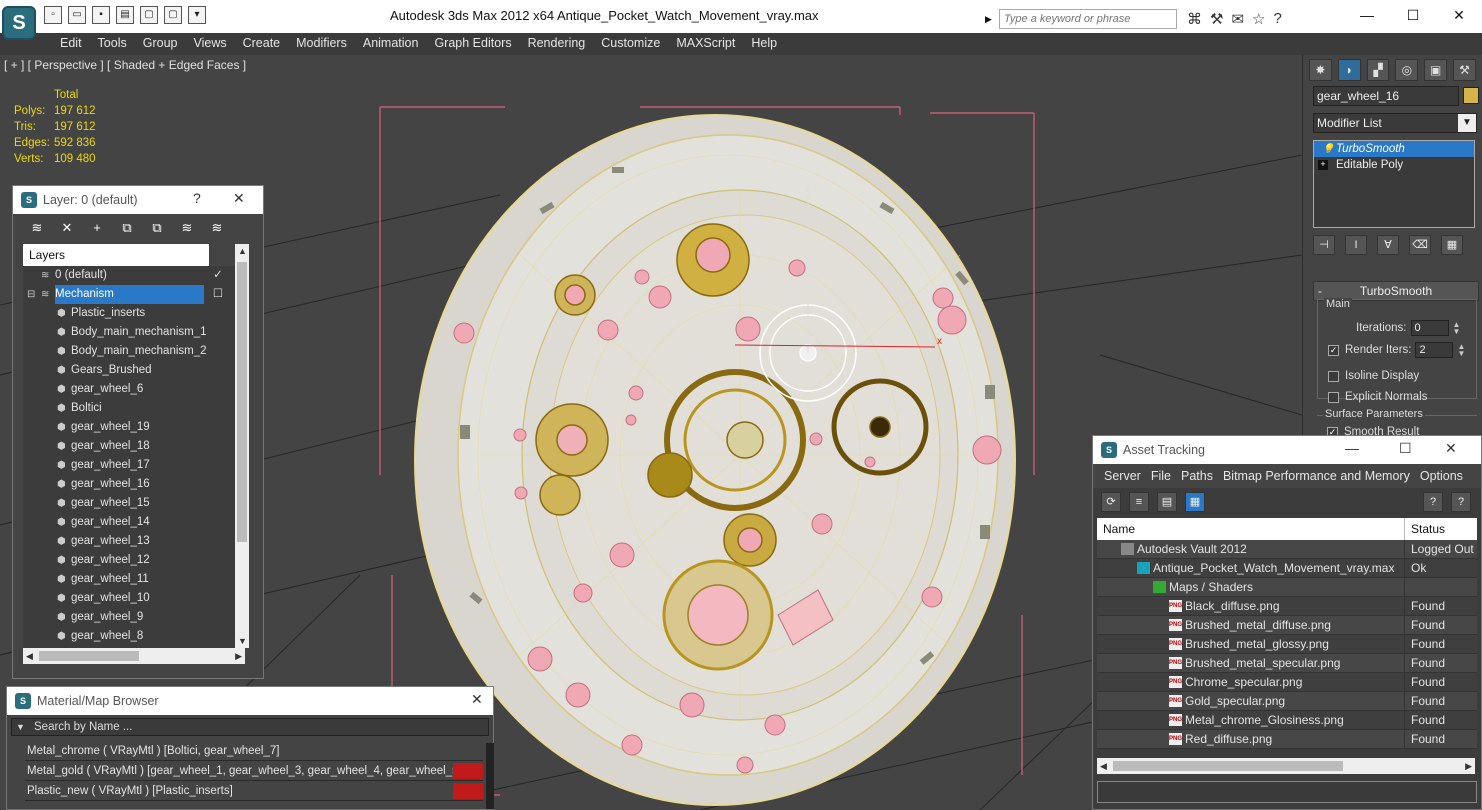 This screenshot has width=1482, height=810. Describe the element at coordinates (1195, 502) in the screenshot. I see `table-view-icon: ▦` at that location.